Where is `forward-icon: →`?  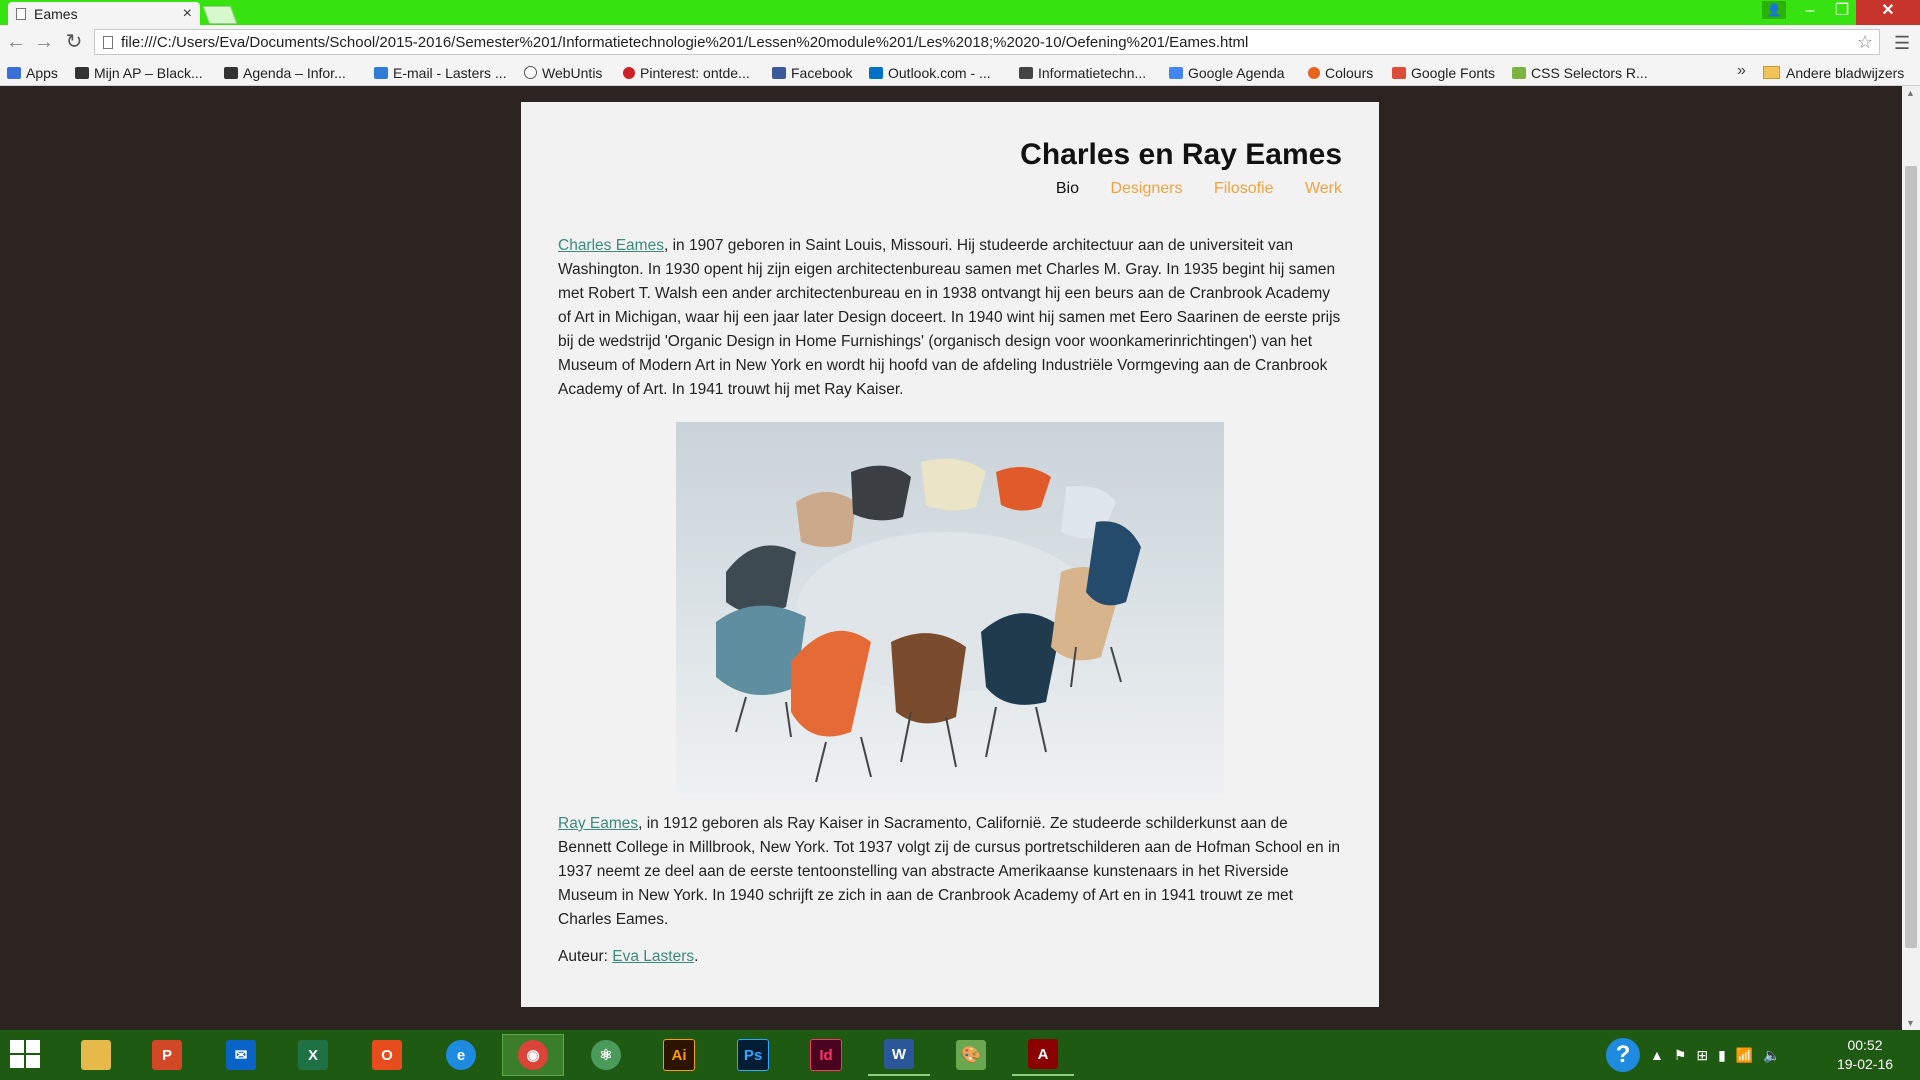
forward-icon: → is located at coordinates (44, 42).